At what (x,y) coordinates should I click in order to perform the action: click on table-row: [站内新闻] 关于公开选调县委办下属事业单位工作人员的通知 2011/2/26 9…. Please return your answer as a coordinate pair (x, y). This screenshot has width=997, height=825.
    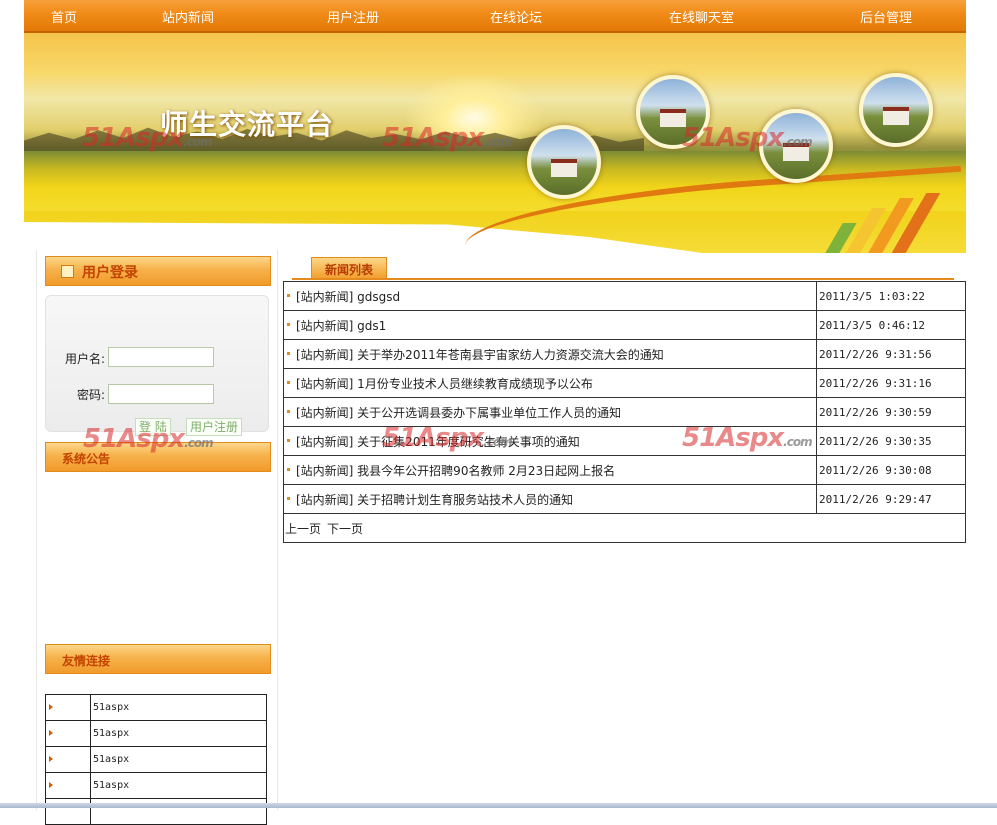
    Looking at the image, I should click on (624, 412).